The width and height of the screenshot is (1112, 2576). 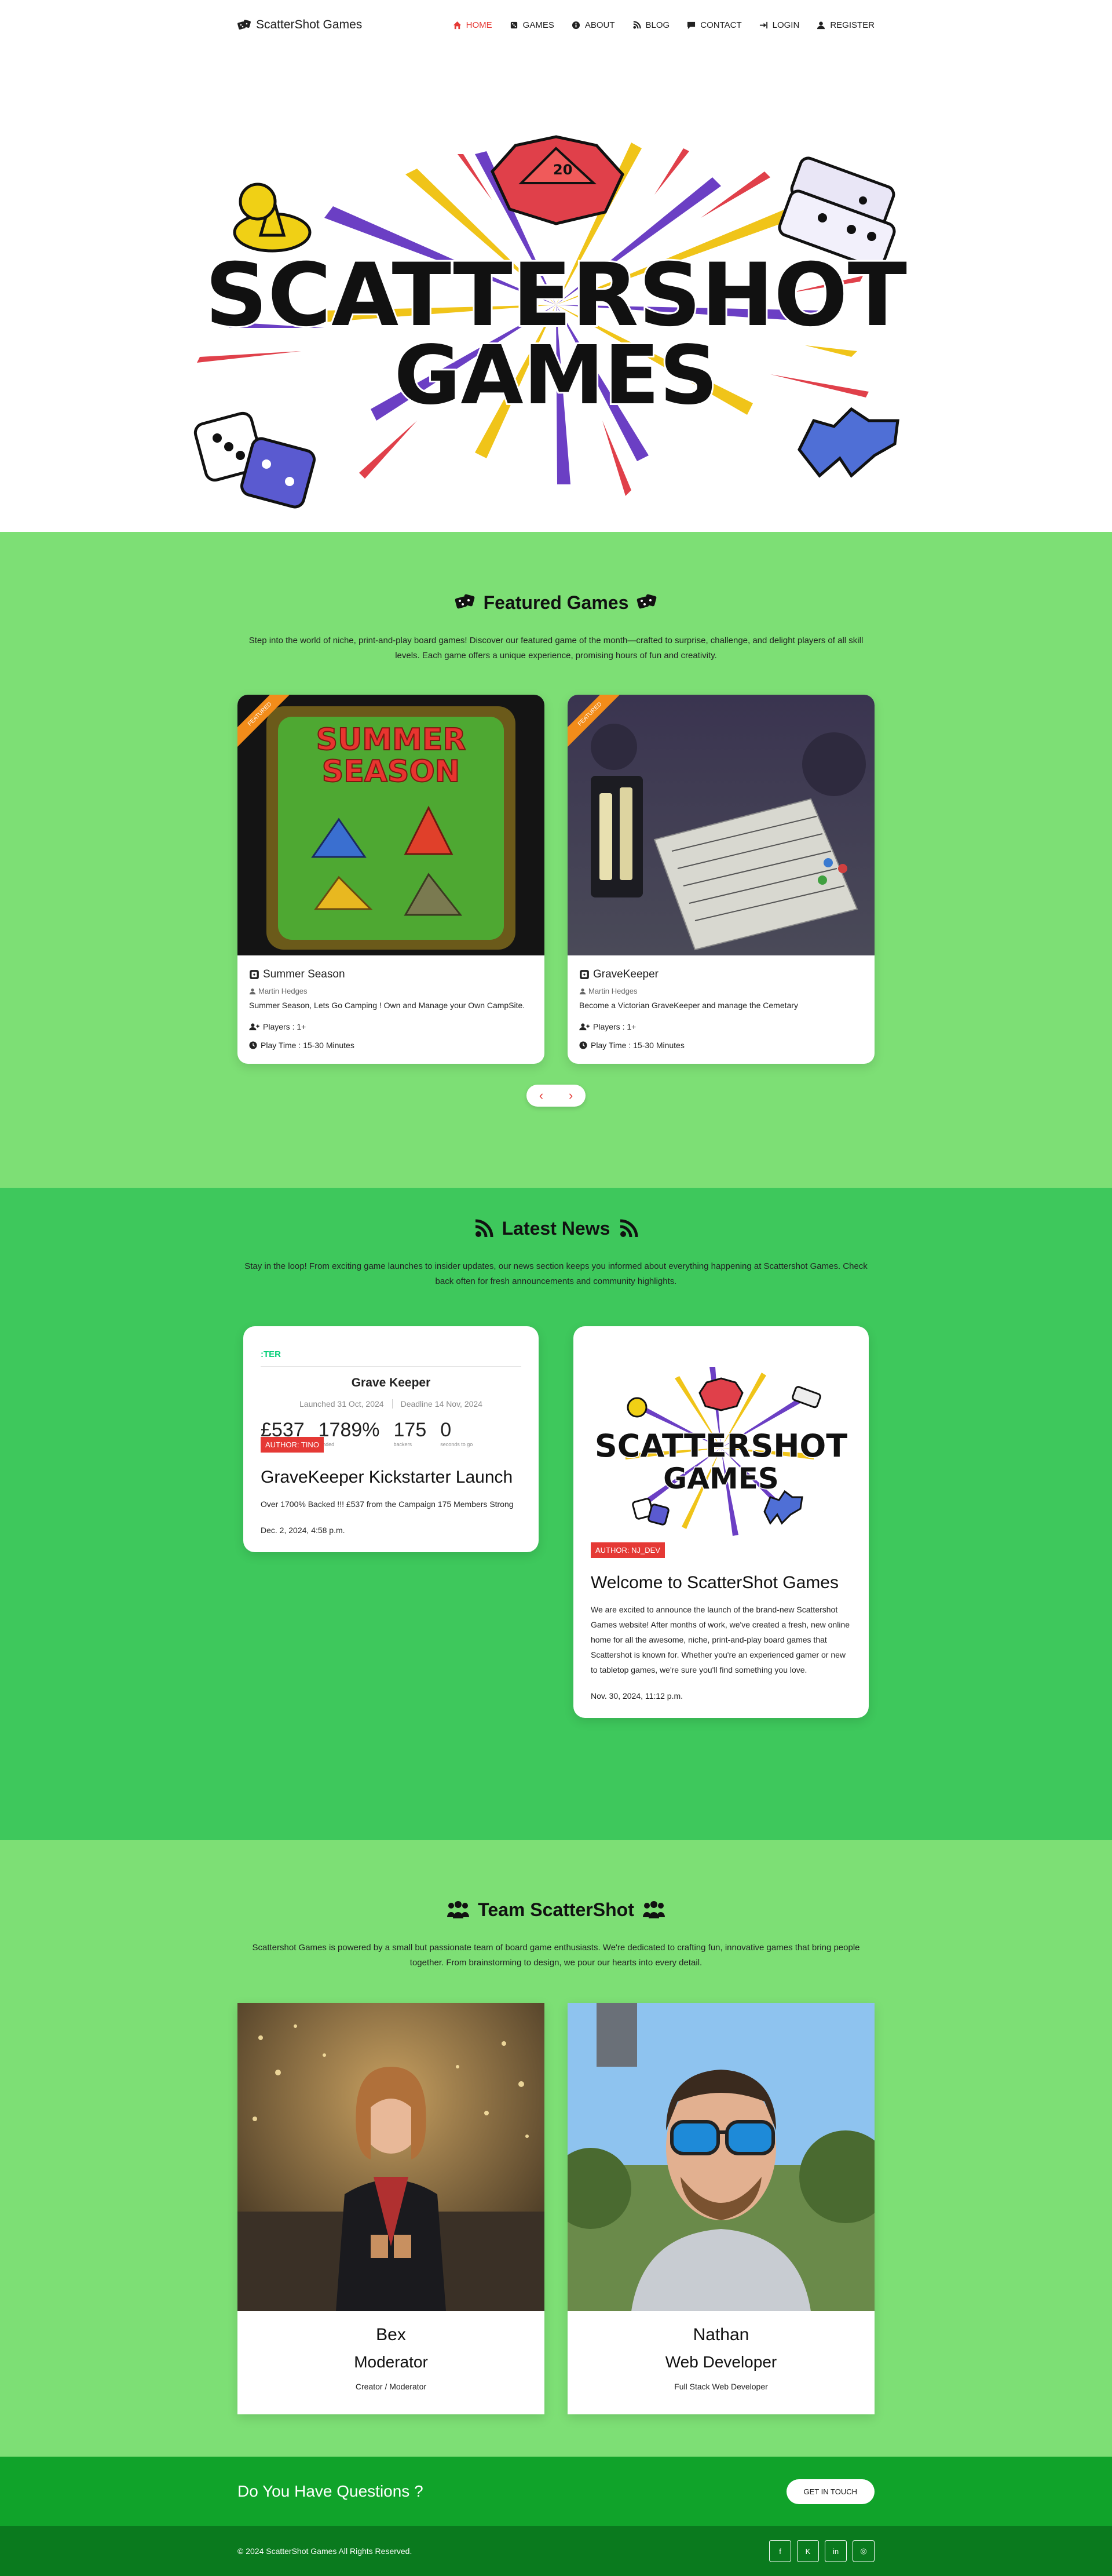 I want to click on cta-title: Do You Have Questions ?, so click(x=330, y=2491).